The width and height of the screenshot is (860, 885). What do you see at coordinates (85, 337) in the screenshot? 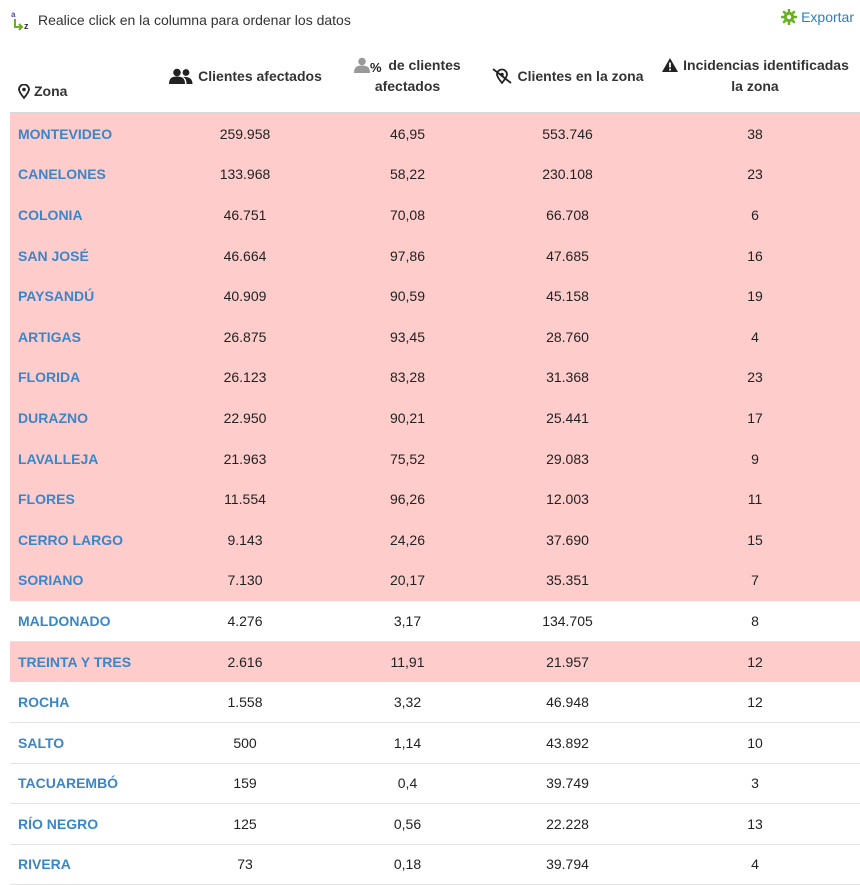
I see `zone-cell: ARTIGAS` at bounding box center [85, 337].